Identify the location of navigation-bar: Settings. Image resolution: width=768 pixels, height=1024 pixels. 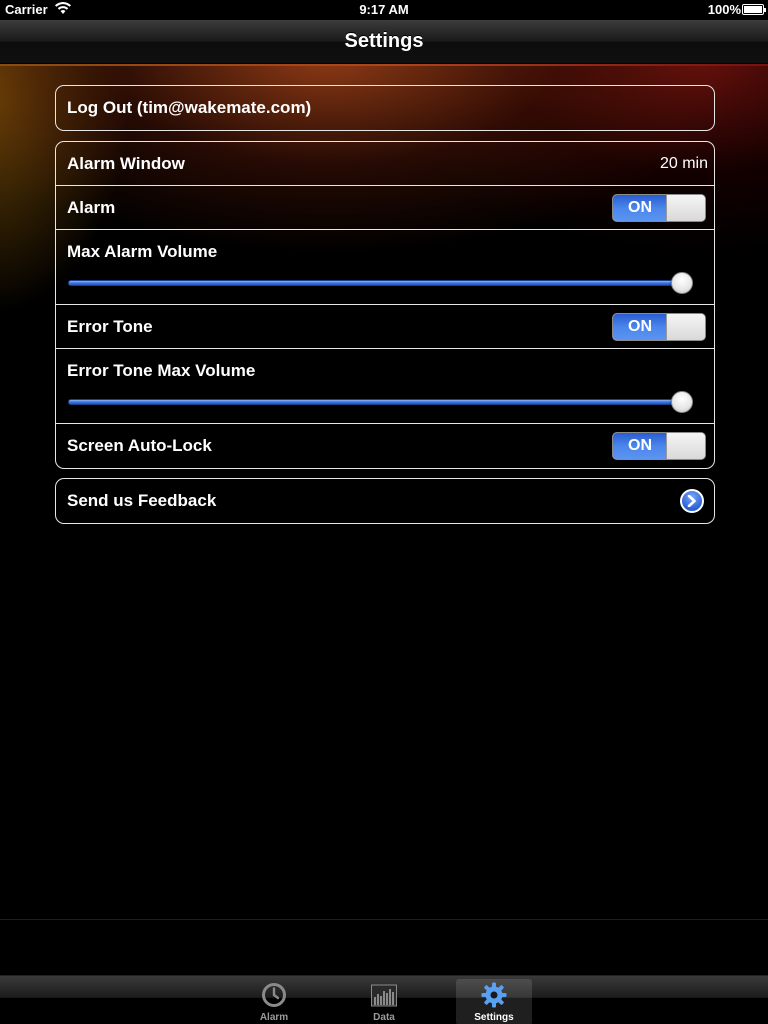
(384, 42).